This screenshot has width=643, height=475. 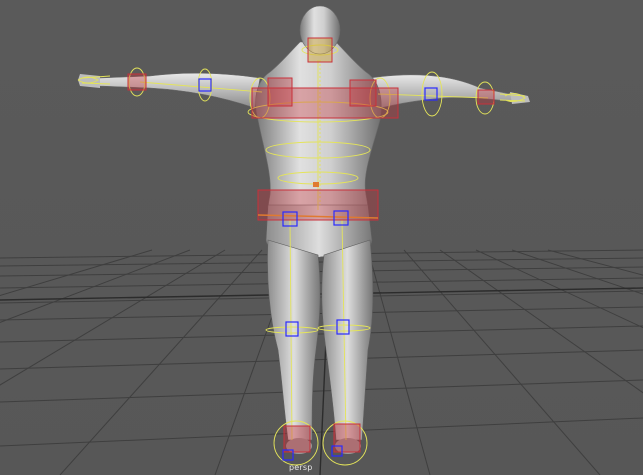 What do you see at coordinates (320, 50) in the screenshot?
I see `neck-control-box-icon` at bounding box center [320, 50].